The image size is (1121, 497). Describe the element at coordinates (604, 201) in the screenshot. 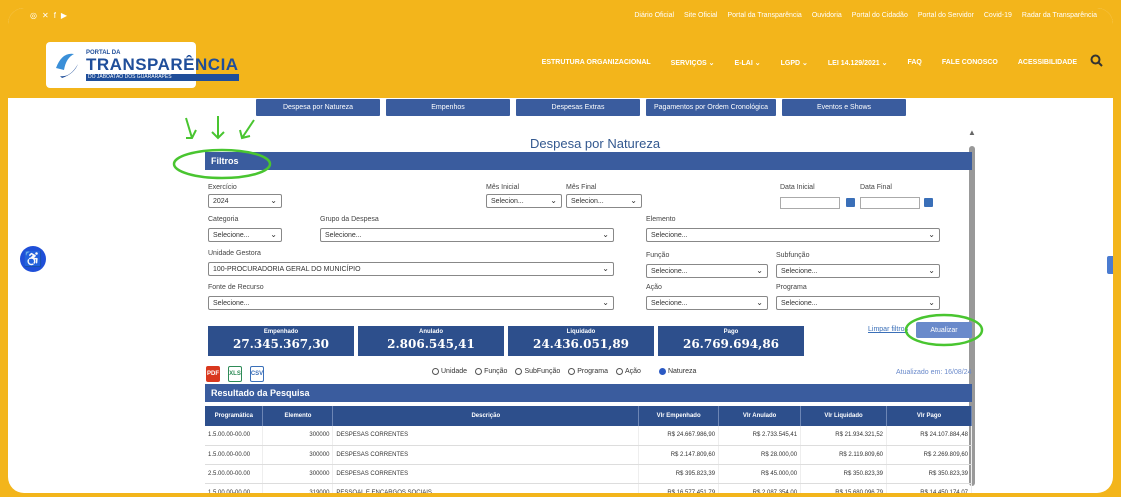

I see `select-mes-final: Selecion... ⌄` at that location.